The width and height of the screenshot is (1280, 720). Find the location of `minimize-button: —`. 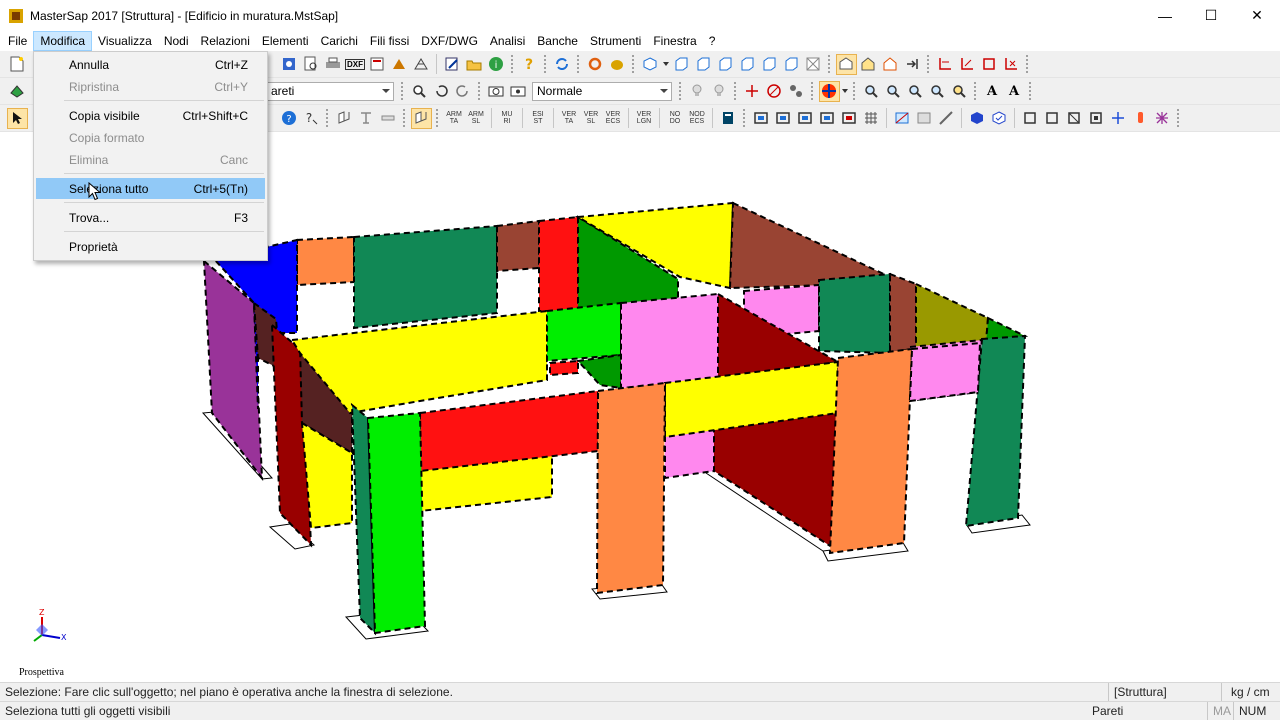

minimize-button: — is located at coordinates (1165, 15).